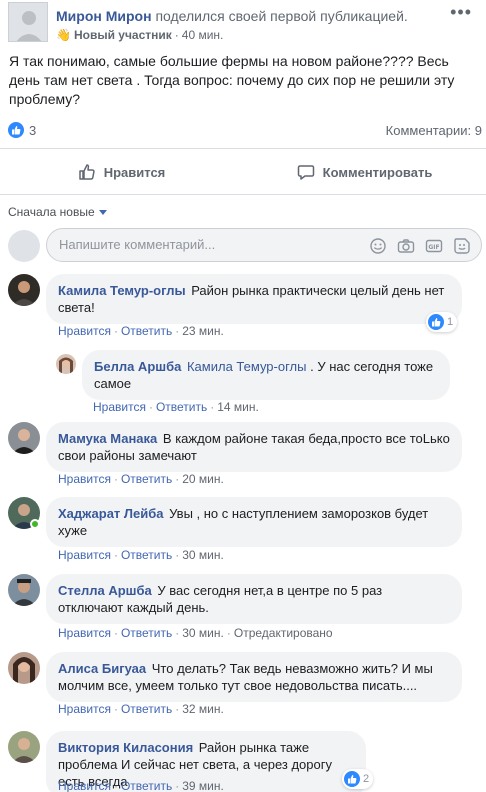 This screenshot has height=792, width=486. Describe the element at coordinates (450, 322) in the screenshot. I see `reaction-count: 1` at that location.